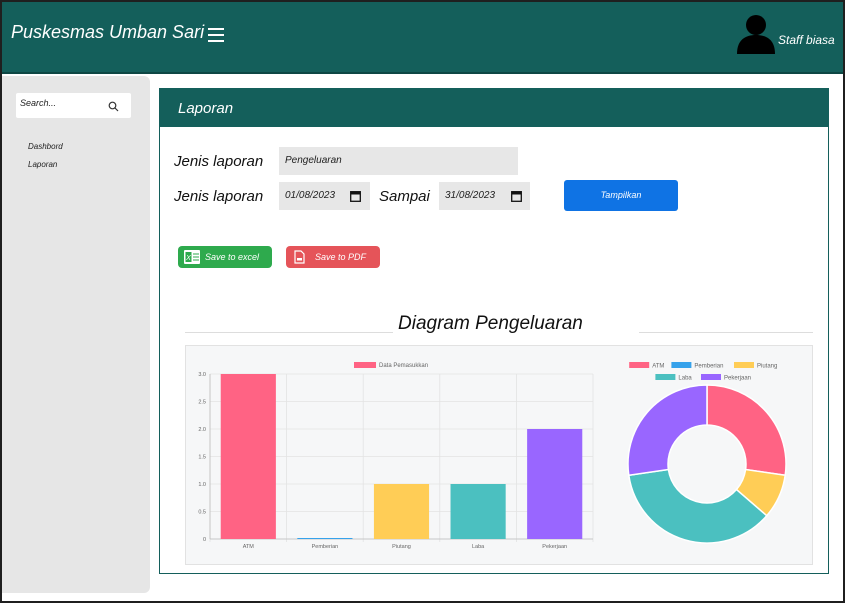 Image resolution: width=845 pixels, height=603 pixels. I want to click on y-tick-label: 2.0, so click(202, 430).